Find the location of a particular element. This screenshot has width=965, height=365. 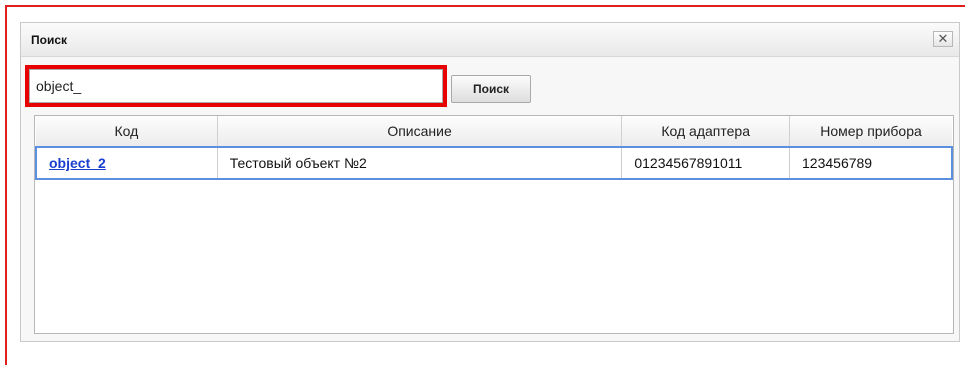

close-icon: ✕ is located at coordinates (943, 38).